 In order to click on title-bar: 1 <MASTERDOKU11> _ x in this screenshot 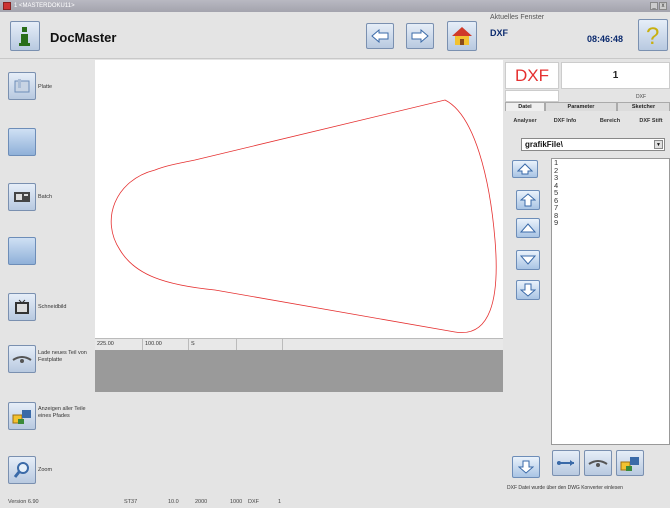, I will do `click(335, 6)`.